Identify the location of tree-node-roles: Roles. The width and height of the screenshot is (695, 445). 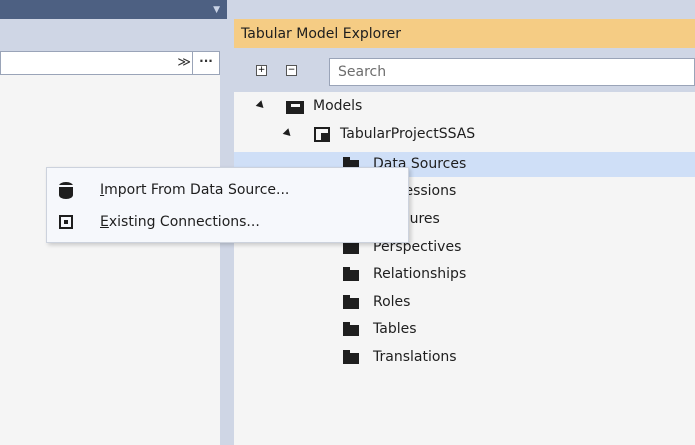
(464, 302).